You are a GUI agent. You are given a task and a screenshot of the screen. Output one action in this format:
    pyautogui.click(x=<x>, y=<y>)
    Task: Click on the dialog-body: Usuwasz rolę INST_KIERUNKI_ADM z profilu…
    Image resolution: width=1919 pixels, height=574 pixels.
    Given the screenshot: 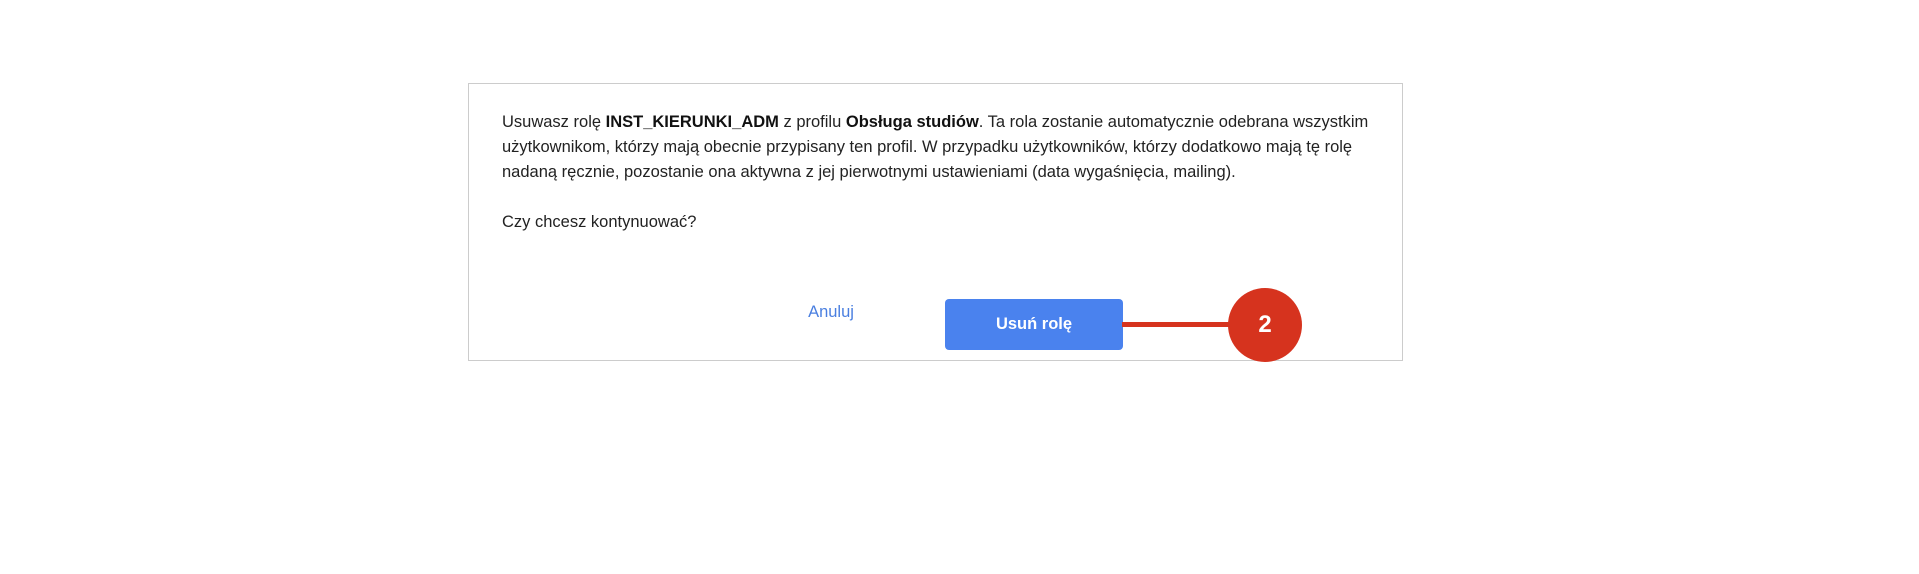 What is the action you would take?
    pyautogui.click(x=937, y=172)
    